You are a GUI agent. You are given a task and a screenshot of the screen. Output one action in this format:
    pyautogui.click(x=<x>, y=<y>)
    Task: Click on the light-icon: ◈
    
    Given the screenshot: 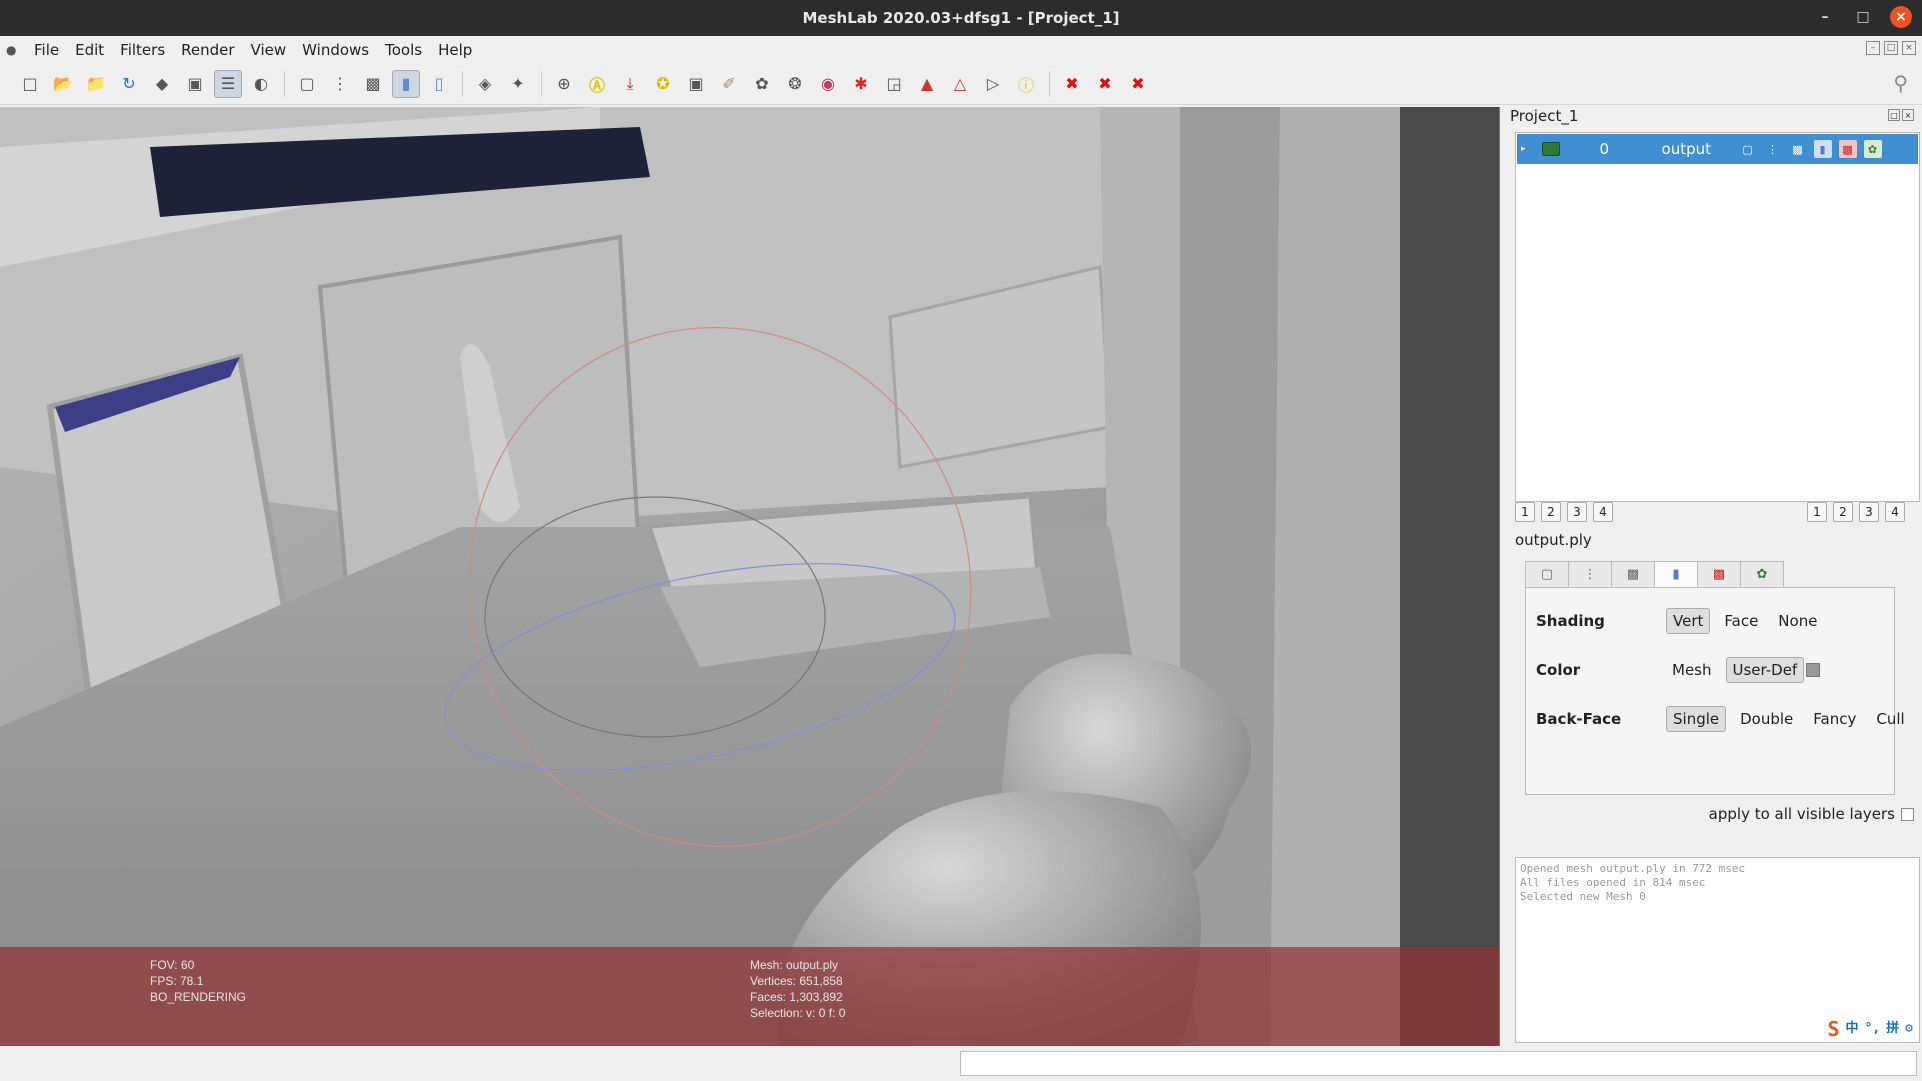 What is the action you would take?
    pyautogui.click(x=485, y=84)
    